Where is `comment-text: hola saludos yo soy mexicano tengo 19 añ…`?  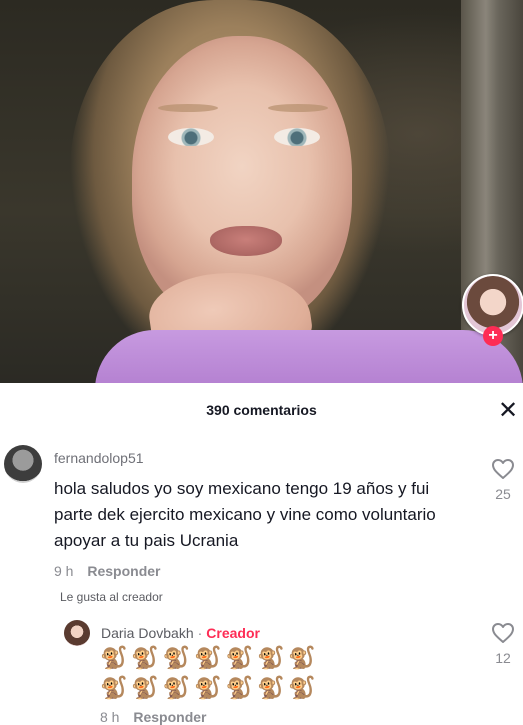
comment-text: hola saludos yo soy mexicano tengo 19 añ… is located at coordinates (245, 514).